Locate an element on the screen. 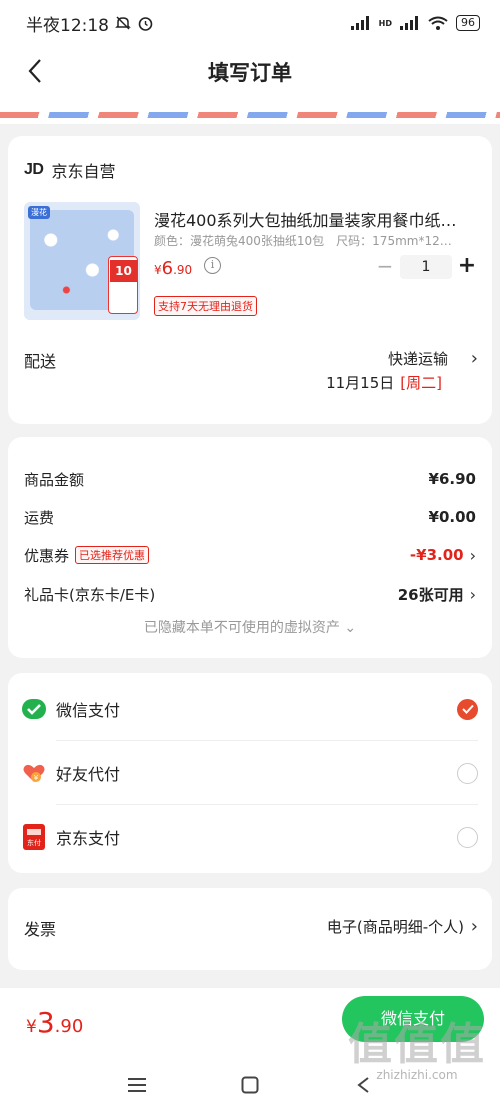  decrease-button: − is located at coordinates (385, 267).